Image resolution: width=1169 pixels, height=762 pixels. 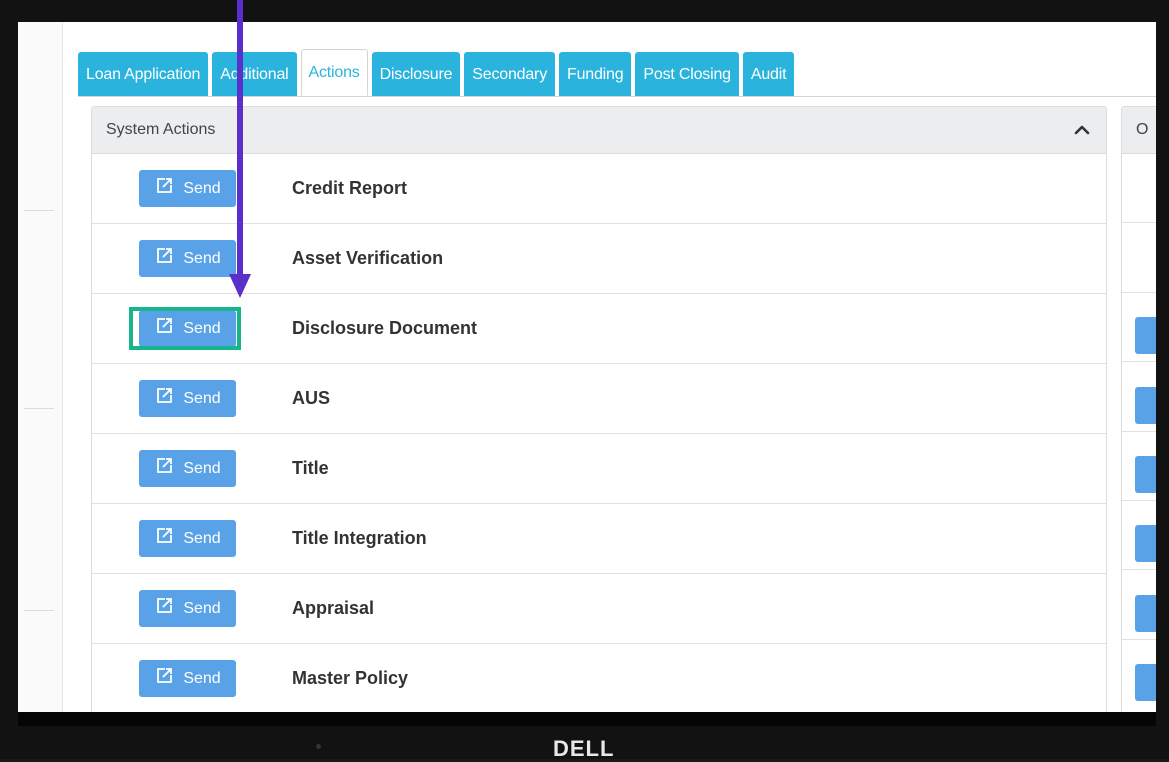 What do you see at coordinates (334, 72) in the screenshot?
I see `tab-actions: Actions` at bounding box center [334, 72].